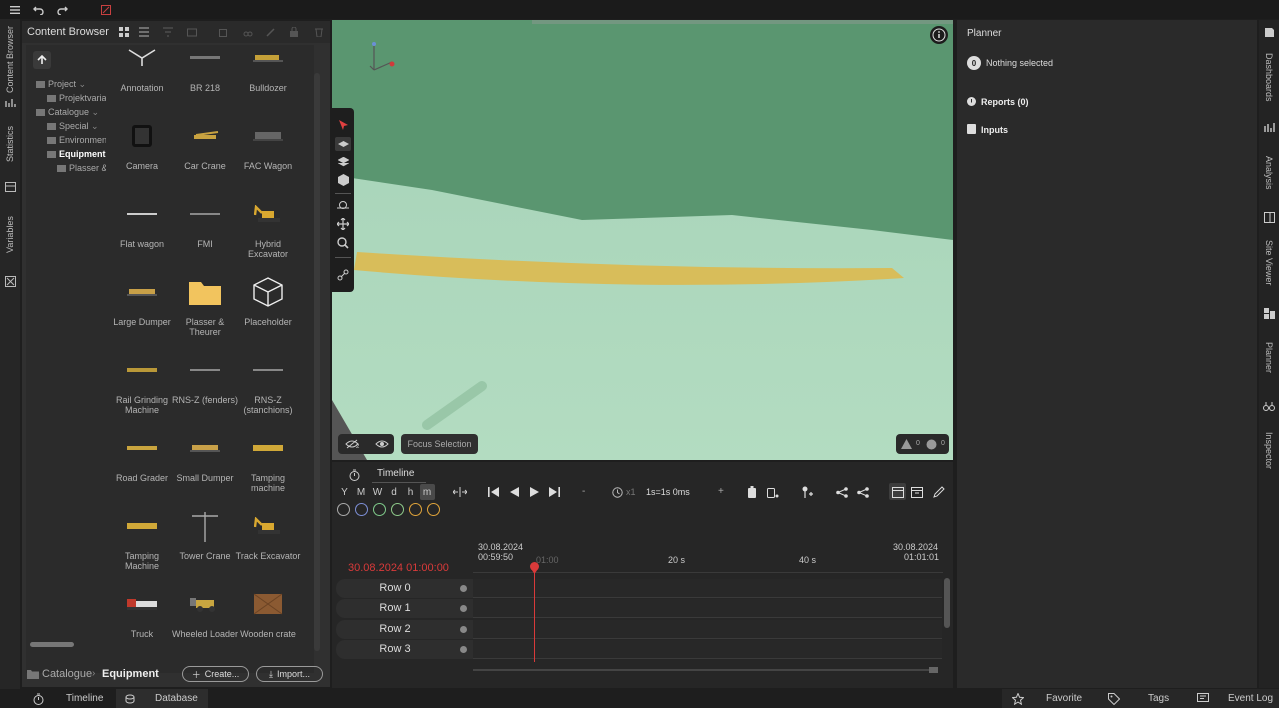  I want to click on chart-icon, so click(10, 103).